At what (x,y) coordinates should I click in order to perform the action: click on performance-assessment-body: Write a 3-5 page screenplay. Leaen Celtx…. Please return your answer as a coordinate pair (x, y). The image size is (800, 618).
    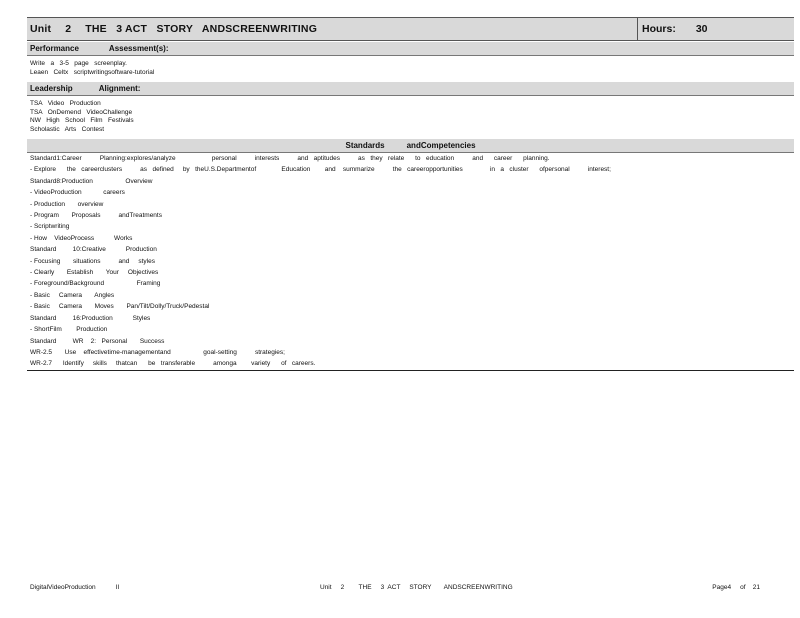
    Looking at the image, I should click on (410, 68).